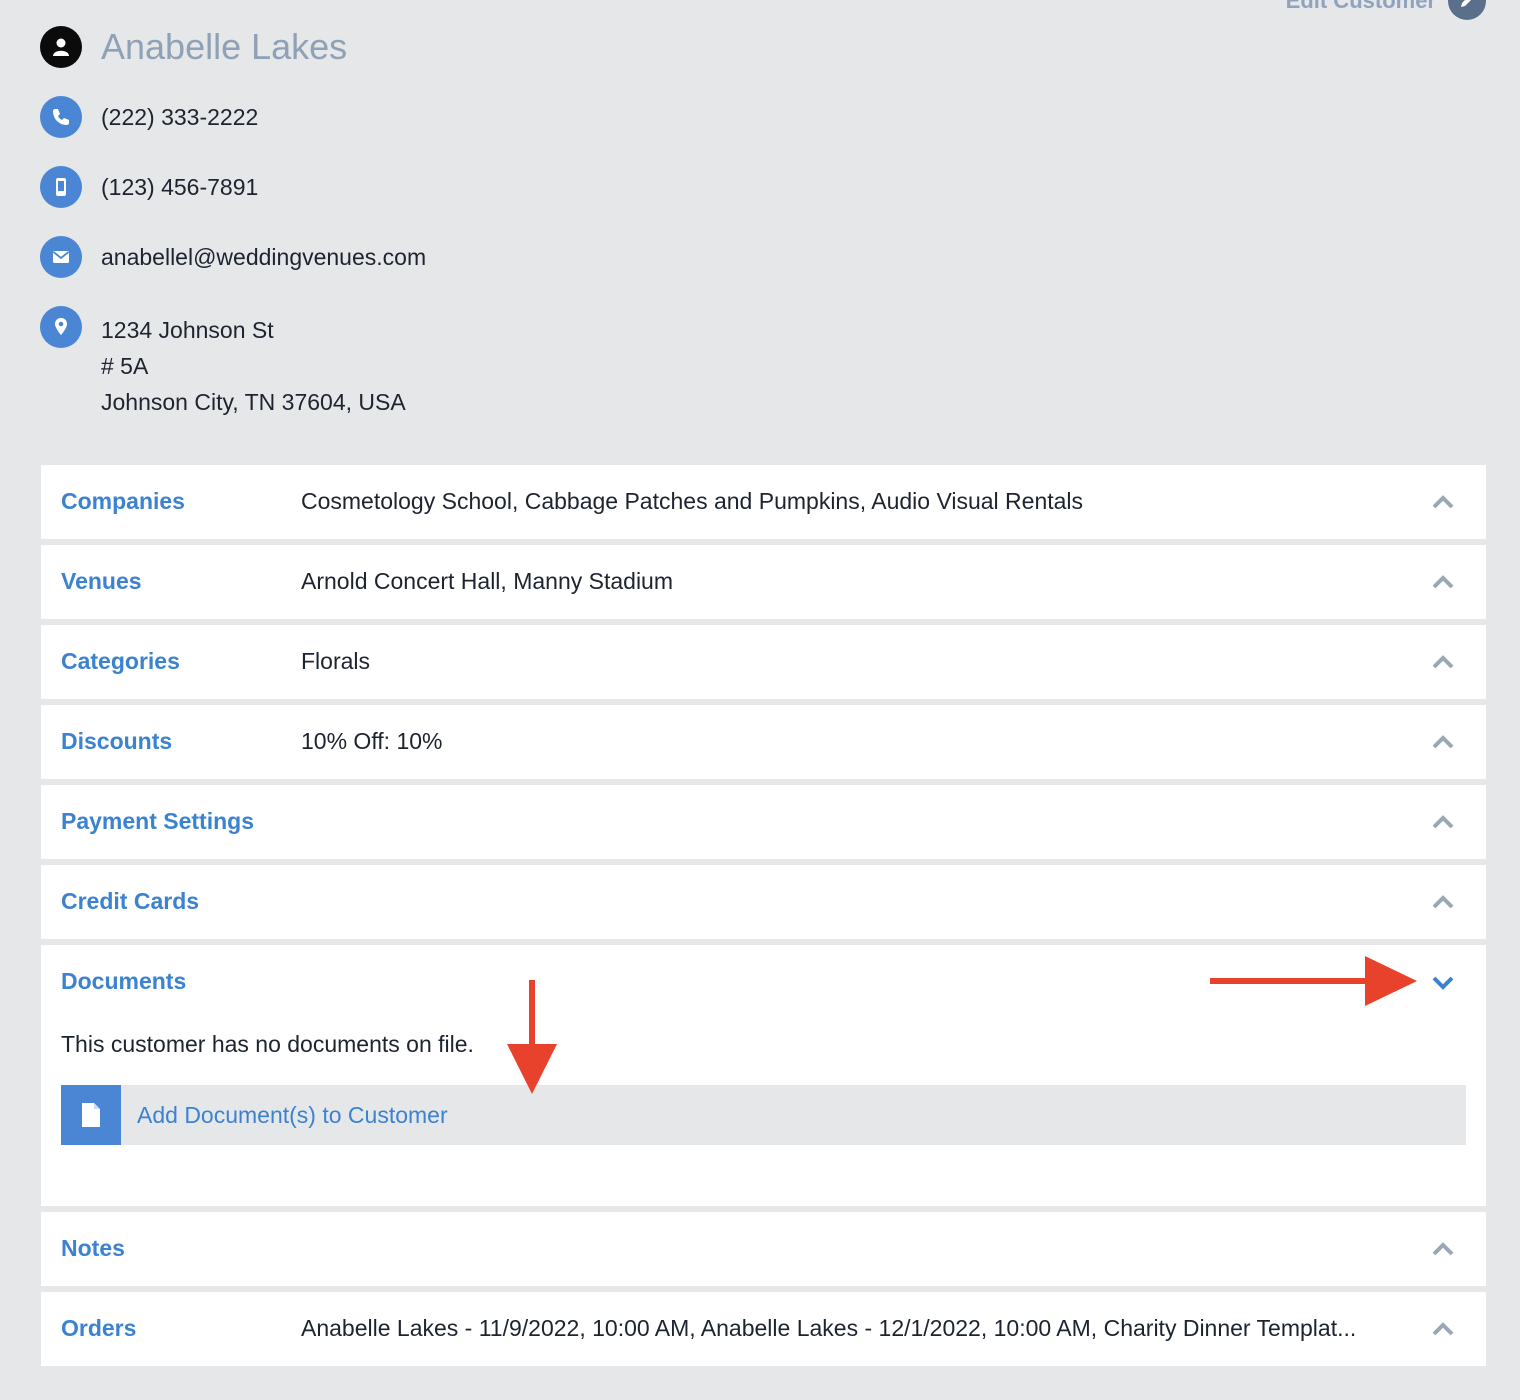 Image resolution: width=1520 pixels, height=1400 pixels. Describe the element at coordinates (763, 1249) in the screenshot. I see `section-notes: Notes` at that location.